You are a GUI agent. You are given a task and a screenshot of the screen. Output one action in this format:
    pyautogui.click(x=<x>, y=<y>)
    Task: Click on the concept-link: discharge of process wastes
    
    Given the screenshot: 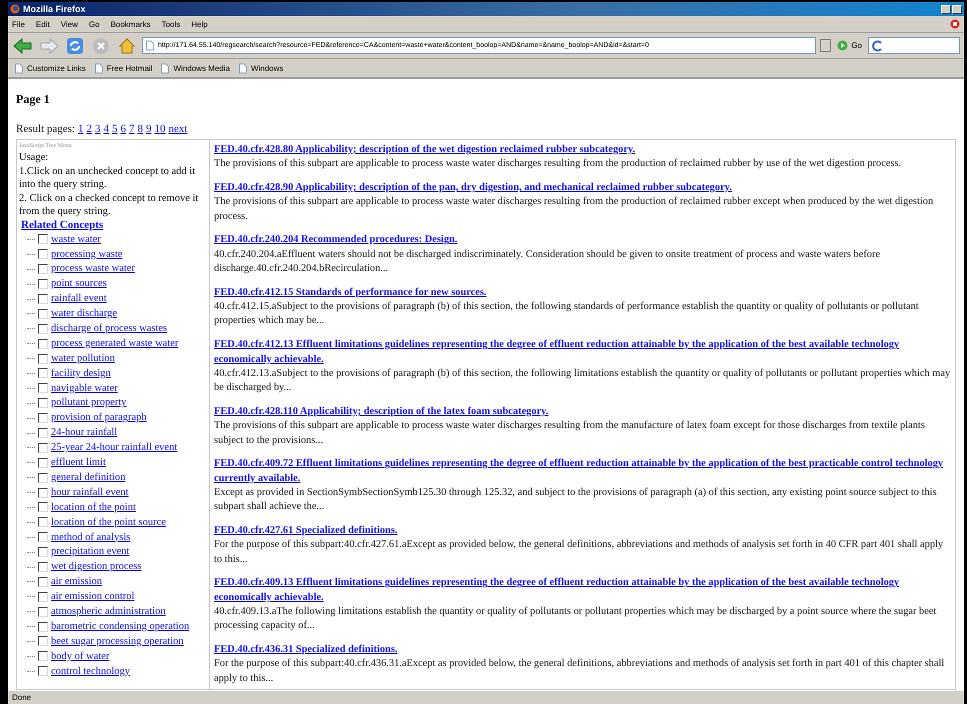 What is the action you would take?
    pyautogui.click(x=109, y=329)
    